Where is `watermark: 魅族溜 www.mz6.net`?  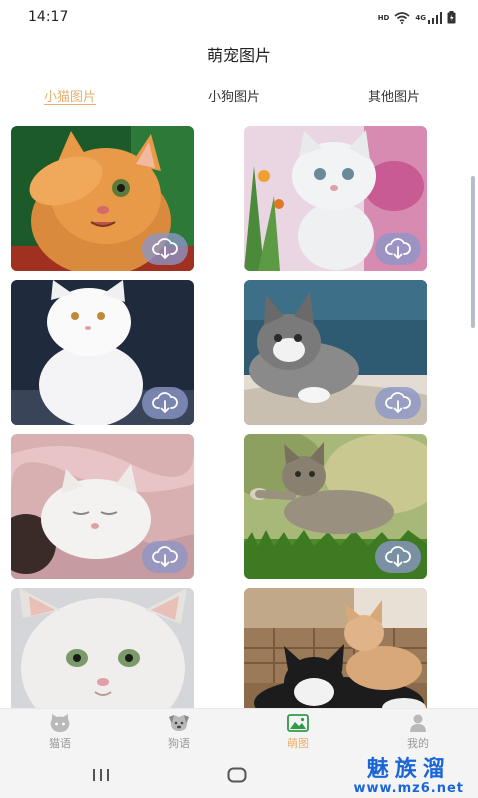 watermark: 魅族溜 www.mz6.net is located at coordinates (408, 777).